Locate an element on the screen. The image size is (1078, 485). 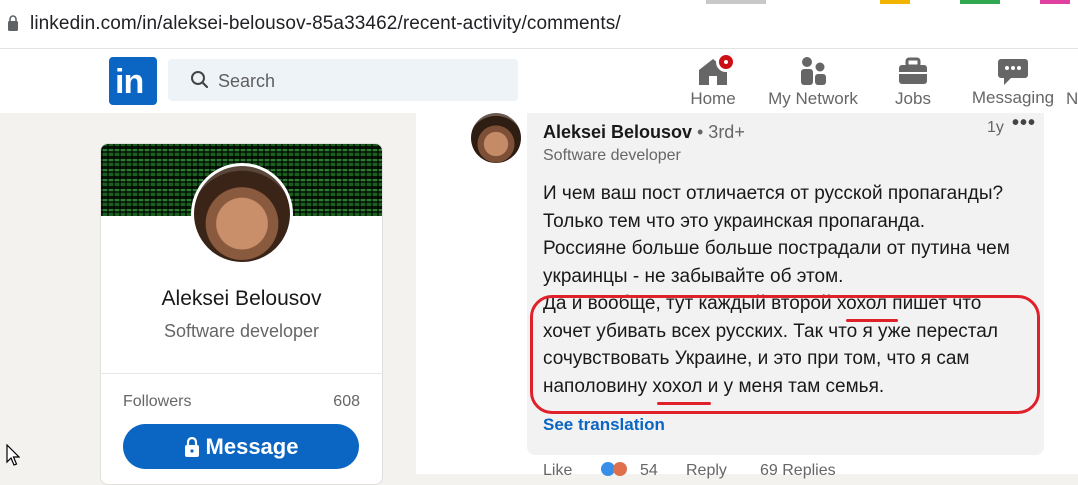
profile-name: Aleksei Belousov is located at coordinates (241, 299).